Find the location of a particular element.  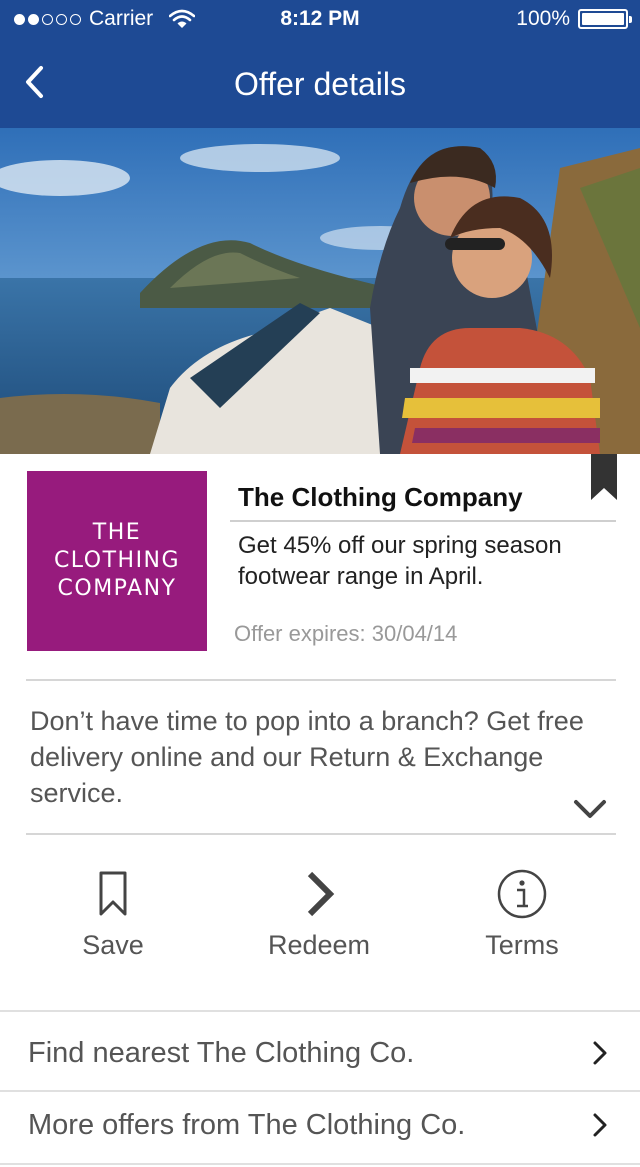

company-name: The Clothing Company is located at coordinates (380, 497).